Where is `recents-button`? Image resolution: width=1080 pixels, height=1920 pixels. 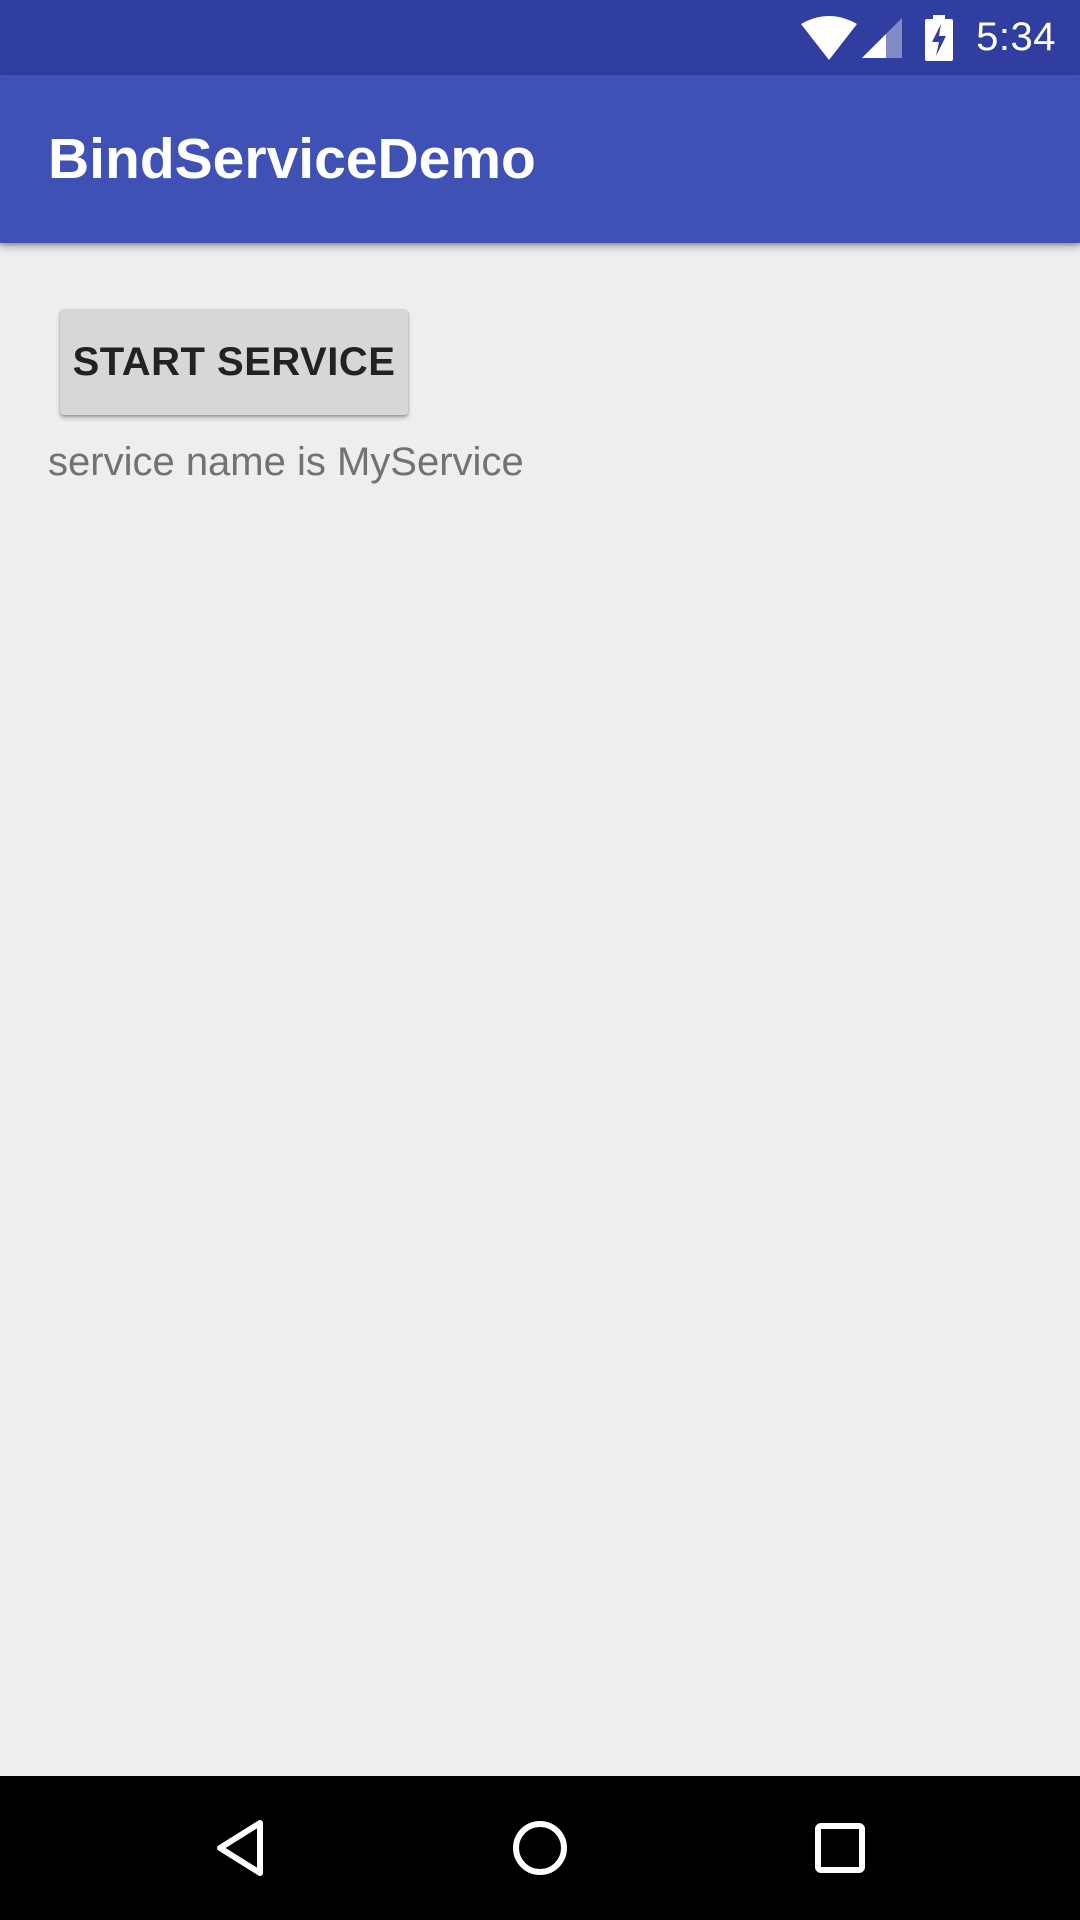 recents-button is located at coordinates (840, 1848).